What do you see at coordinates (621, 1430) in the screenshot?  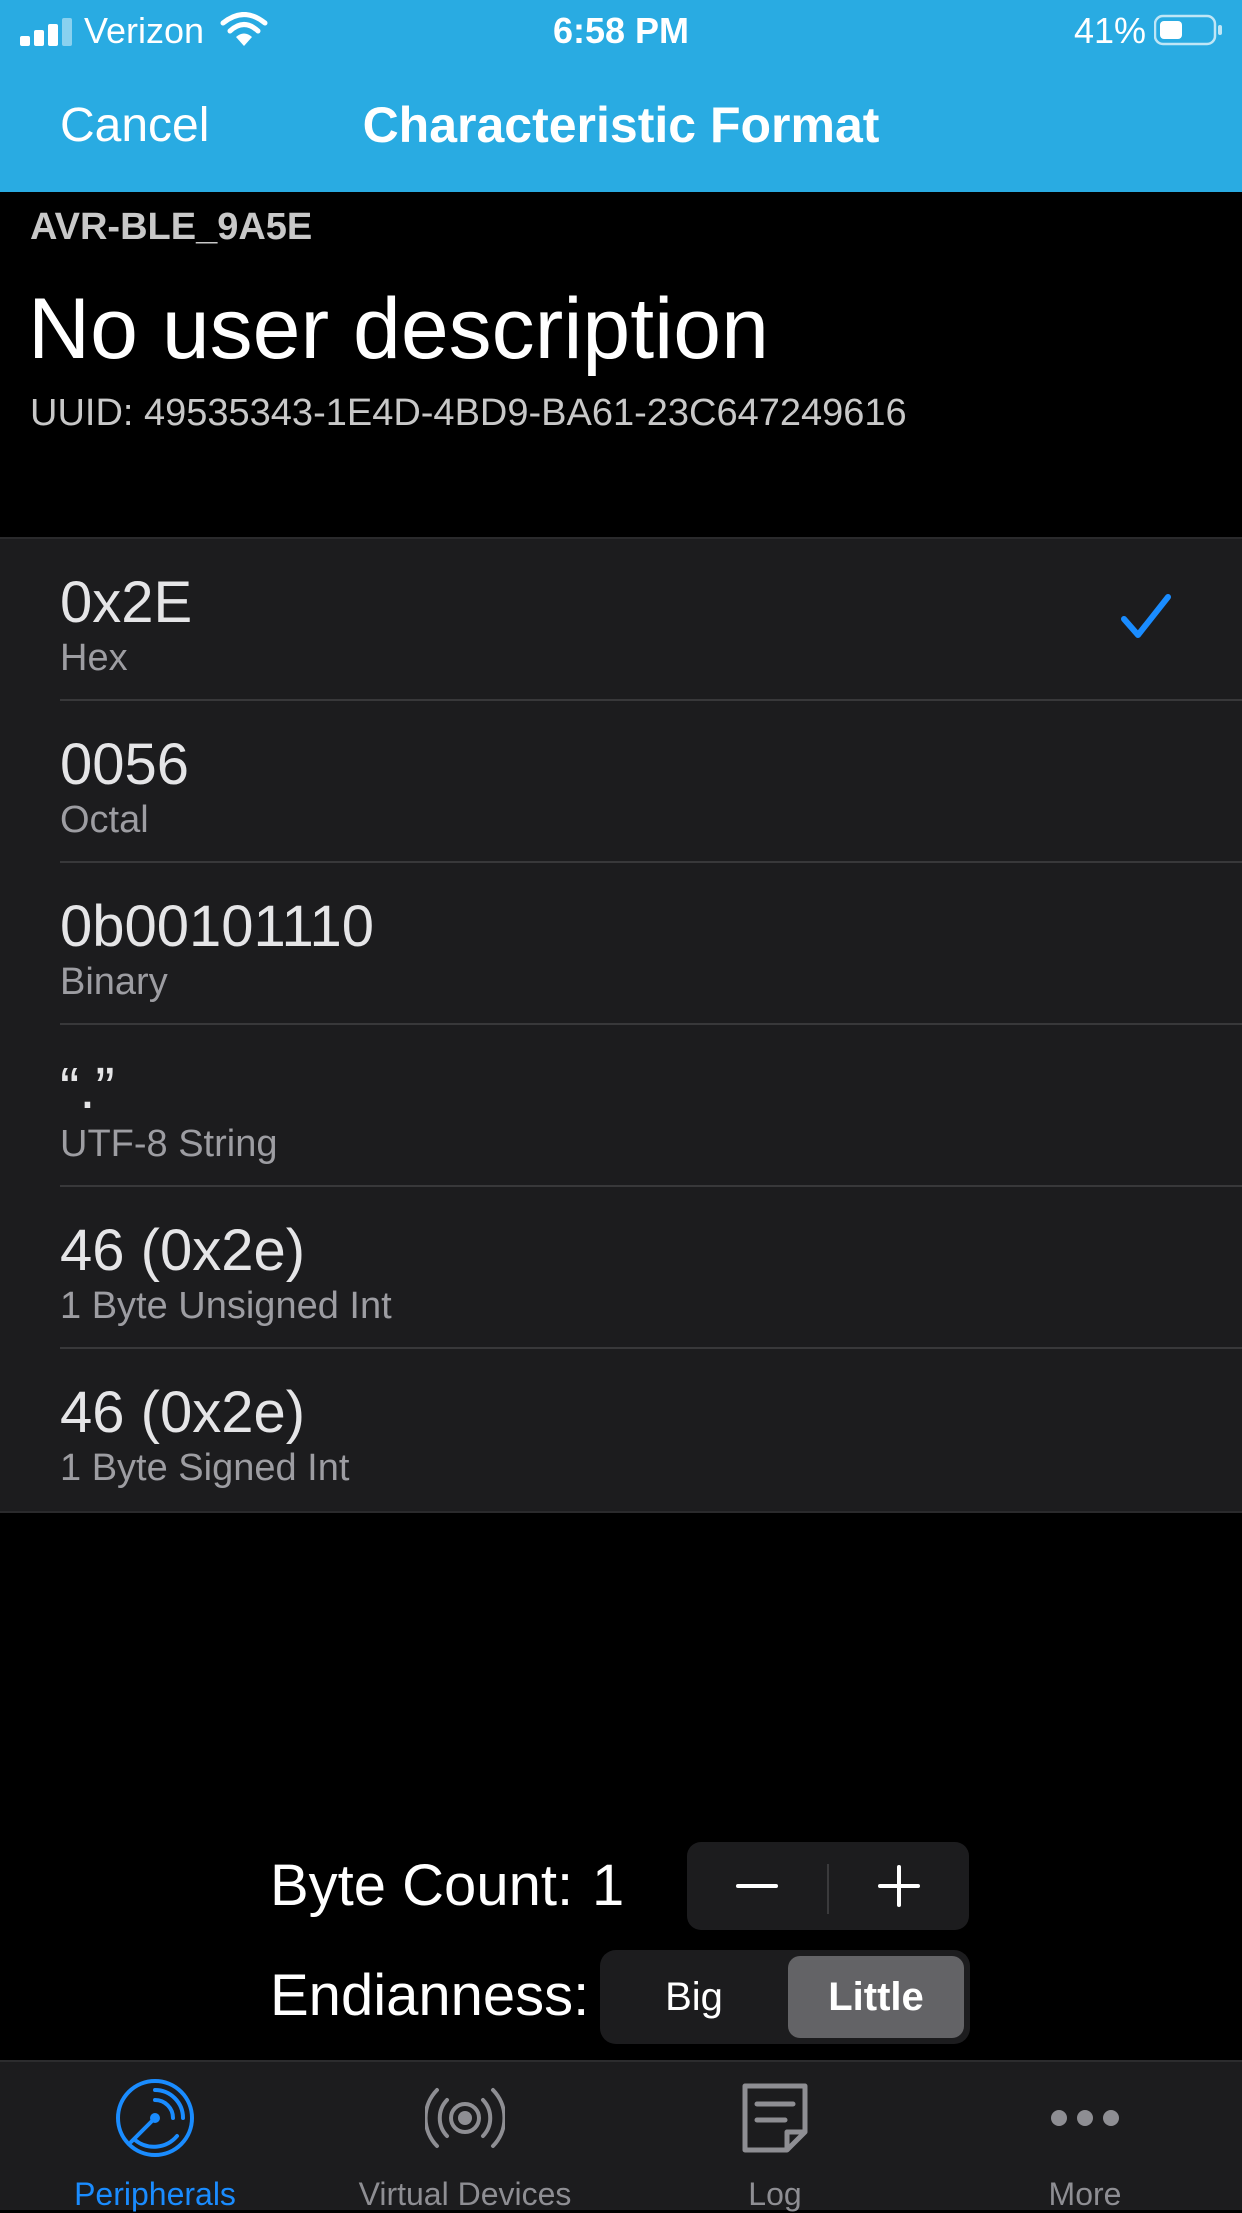 I see `format-row-int8: 46 (0x2e) 1 Byte Signed Int` at bounding box center [621, 1430].